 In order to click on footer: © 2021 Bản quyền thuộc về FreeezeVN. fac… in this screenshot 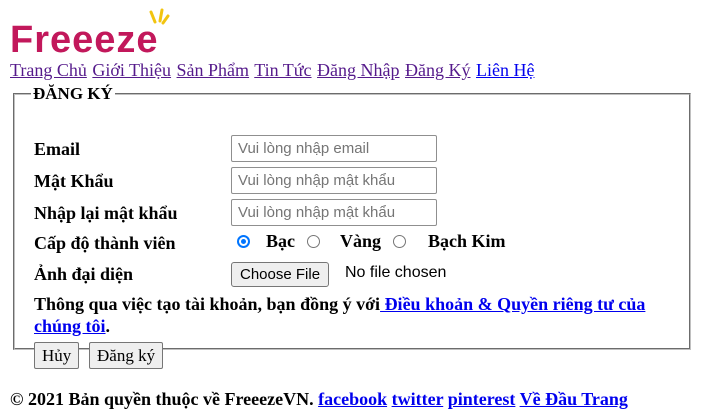, I will do `click(319, 399)`.